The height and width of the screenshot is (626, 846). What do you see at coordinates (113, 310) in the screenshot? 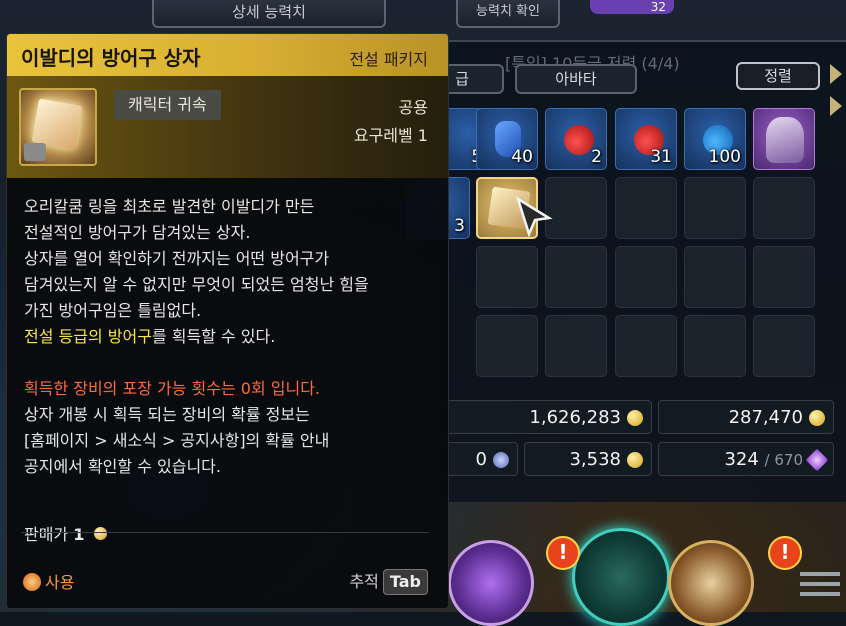
I see `description-line: 가진 방어구임은 틀림없다.` at bounding box center [113, 310].